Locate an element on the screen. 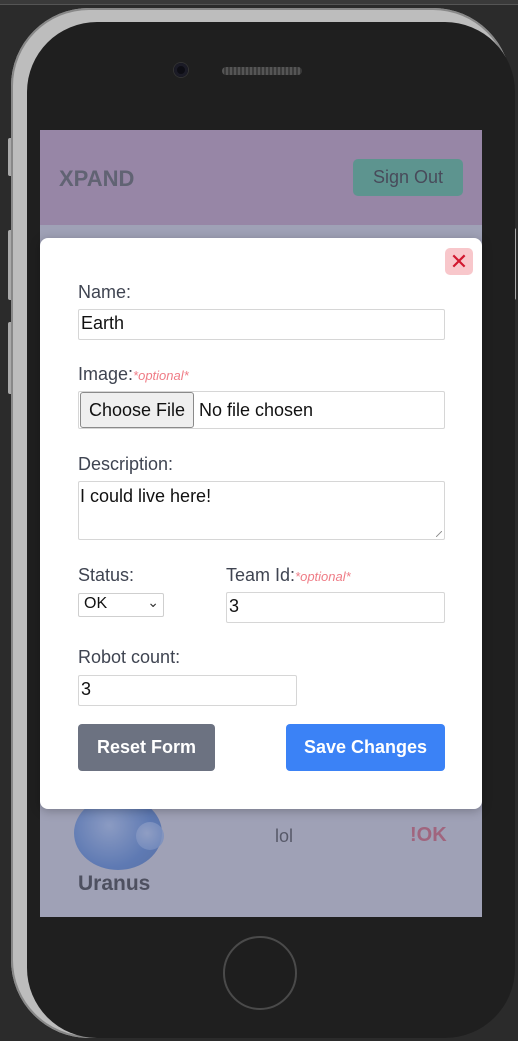  reset-form-button: Reset Form is located at coordinates (146, 747).